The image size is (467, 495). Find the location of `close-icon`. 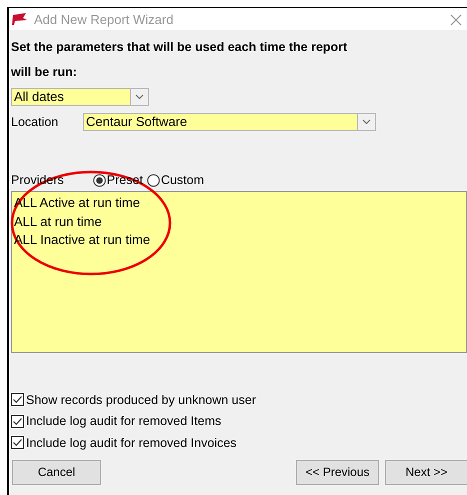

close-icon is located at coordinates (456, 20).